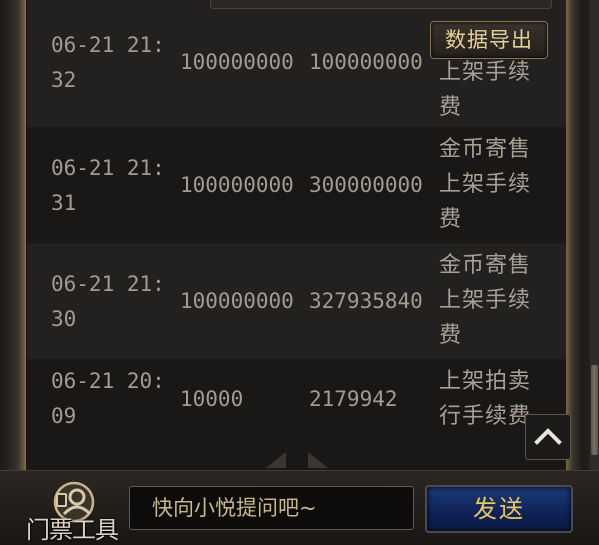  I want to click on export-data-button: 数据导出, so click(489, 40).